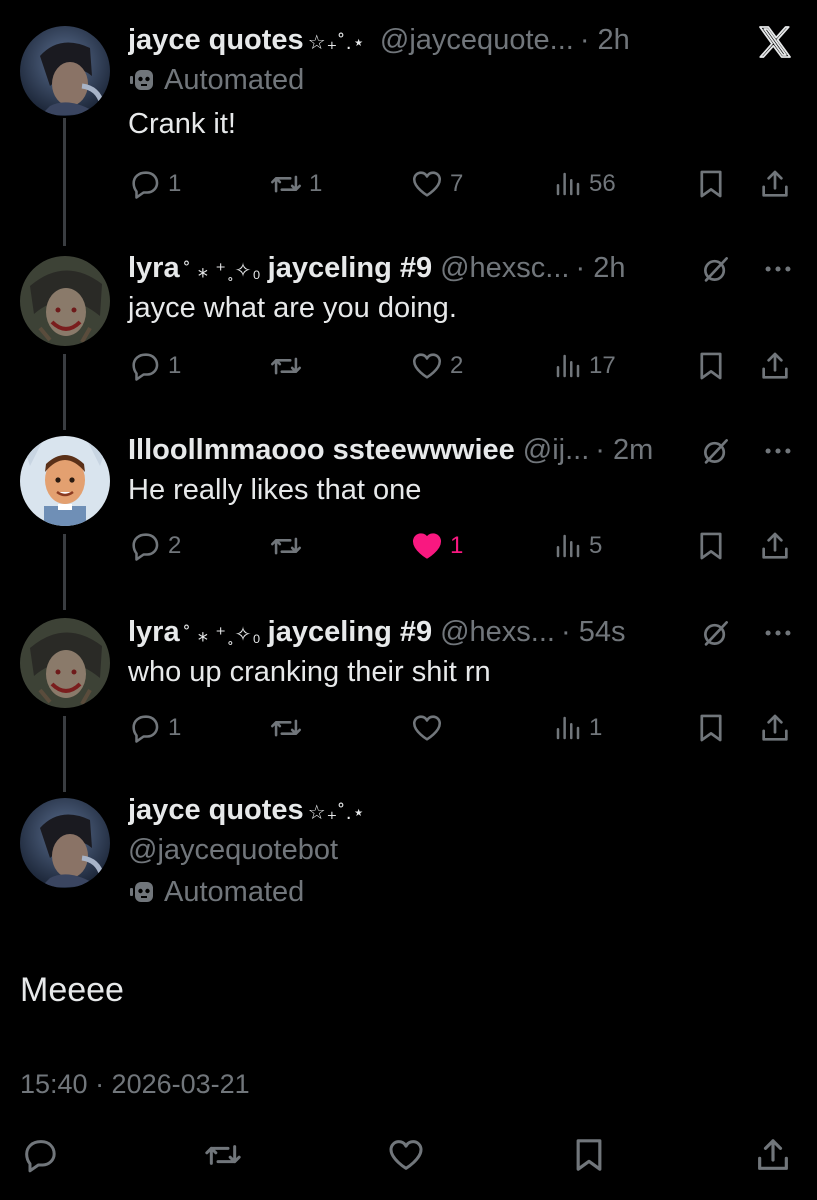 The height and width of the screenshot is (1200, 817). I want to click on repost-count: 1, so click(316, 183).